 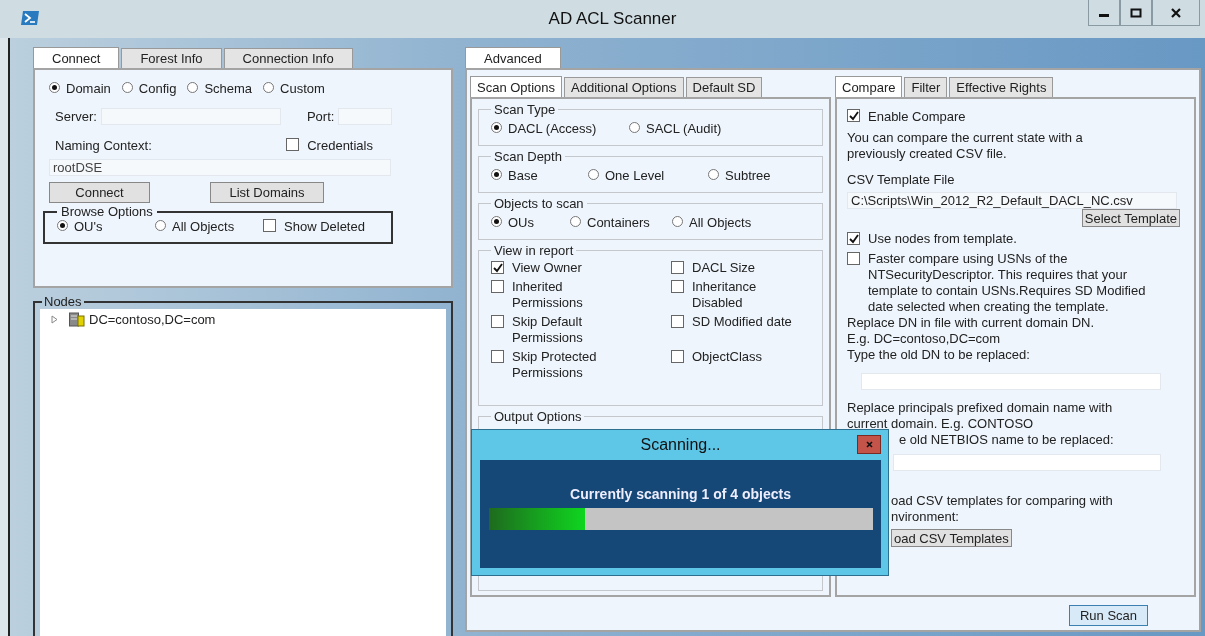 I want to click on tab: Filter, so click(x=926, y=87).